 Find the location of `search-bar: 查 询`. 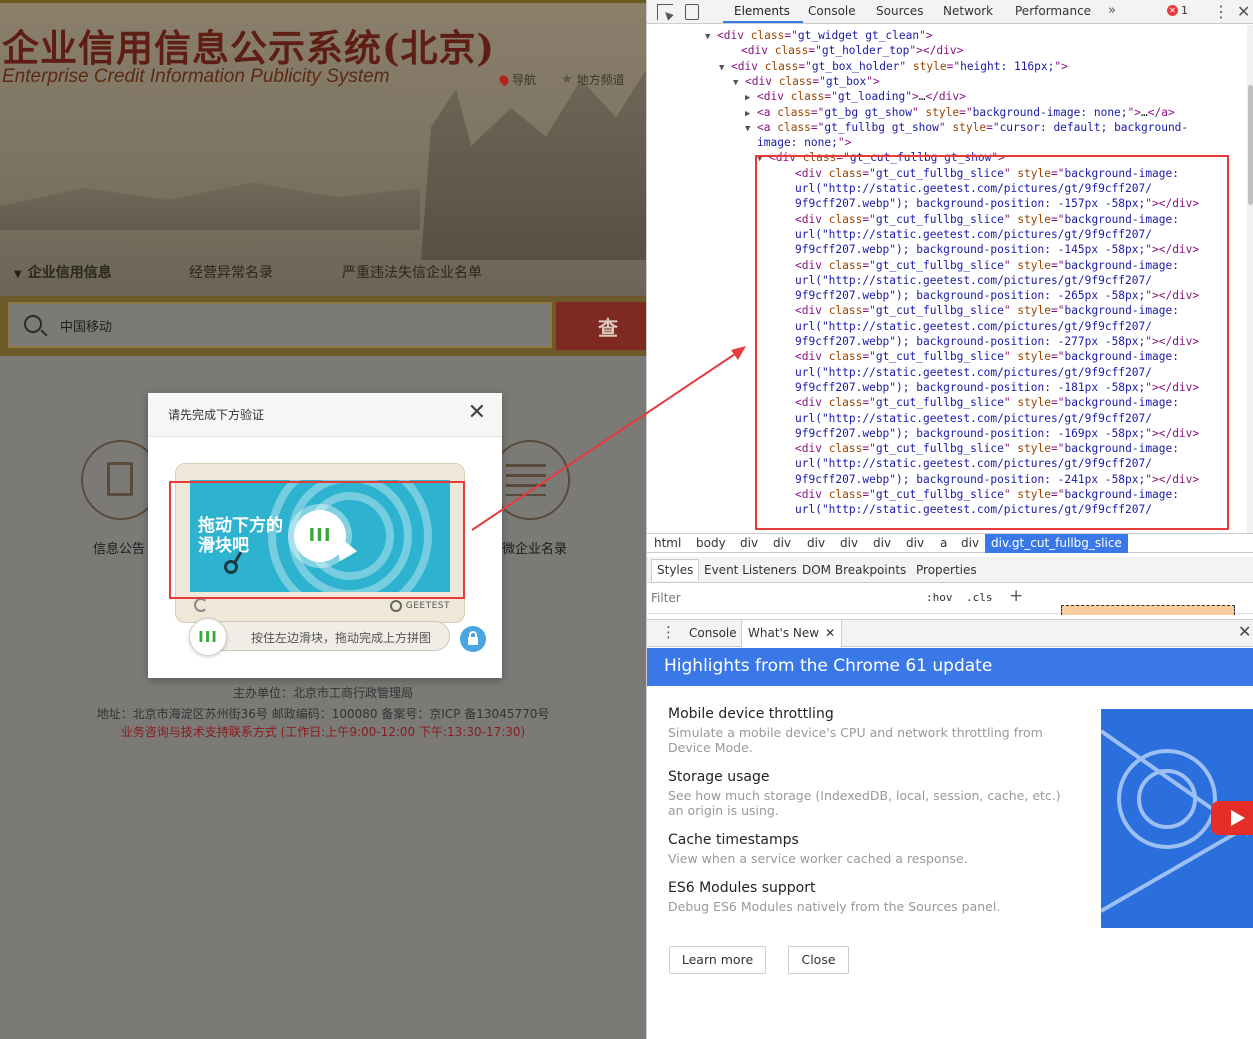

search-bar: 查 询 is located at coordinates (323, 326).